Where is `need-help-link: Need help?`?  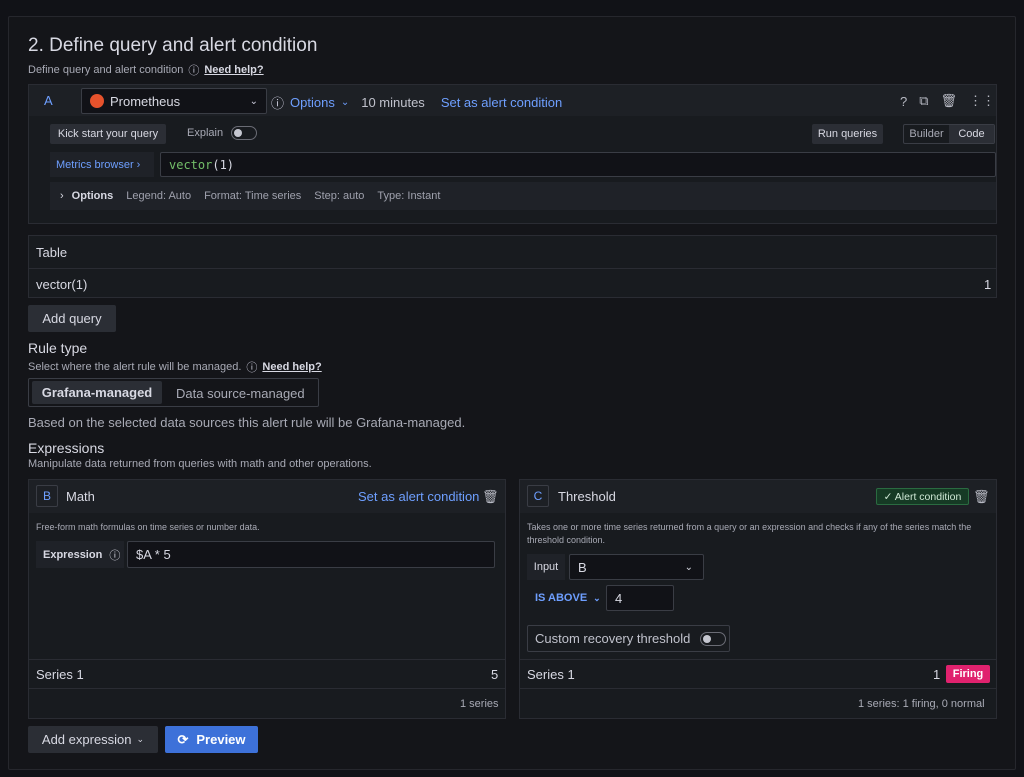
need-help-link: Need help? is located at coordinates (233, 70).